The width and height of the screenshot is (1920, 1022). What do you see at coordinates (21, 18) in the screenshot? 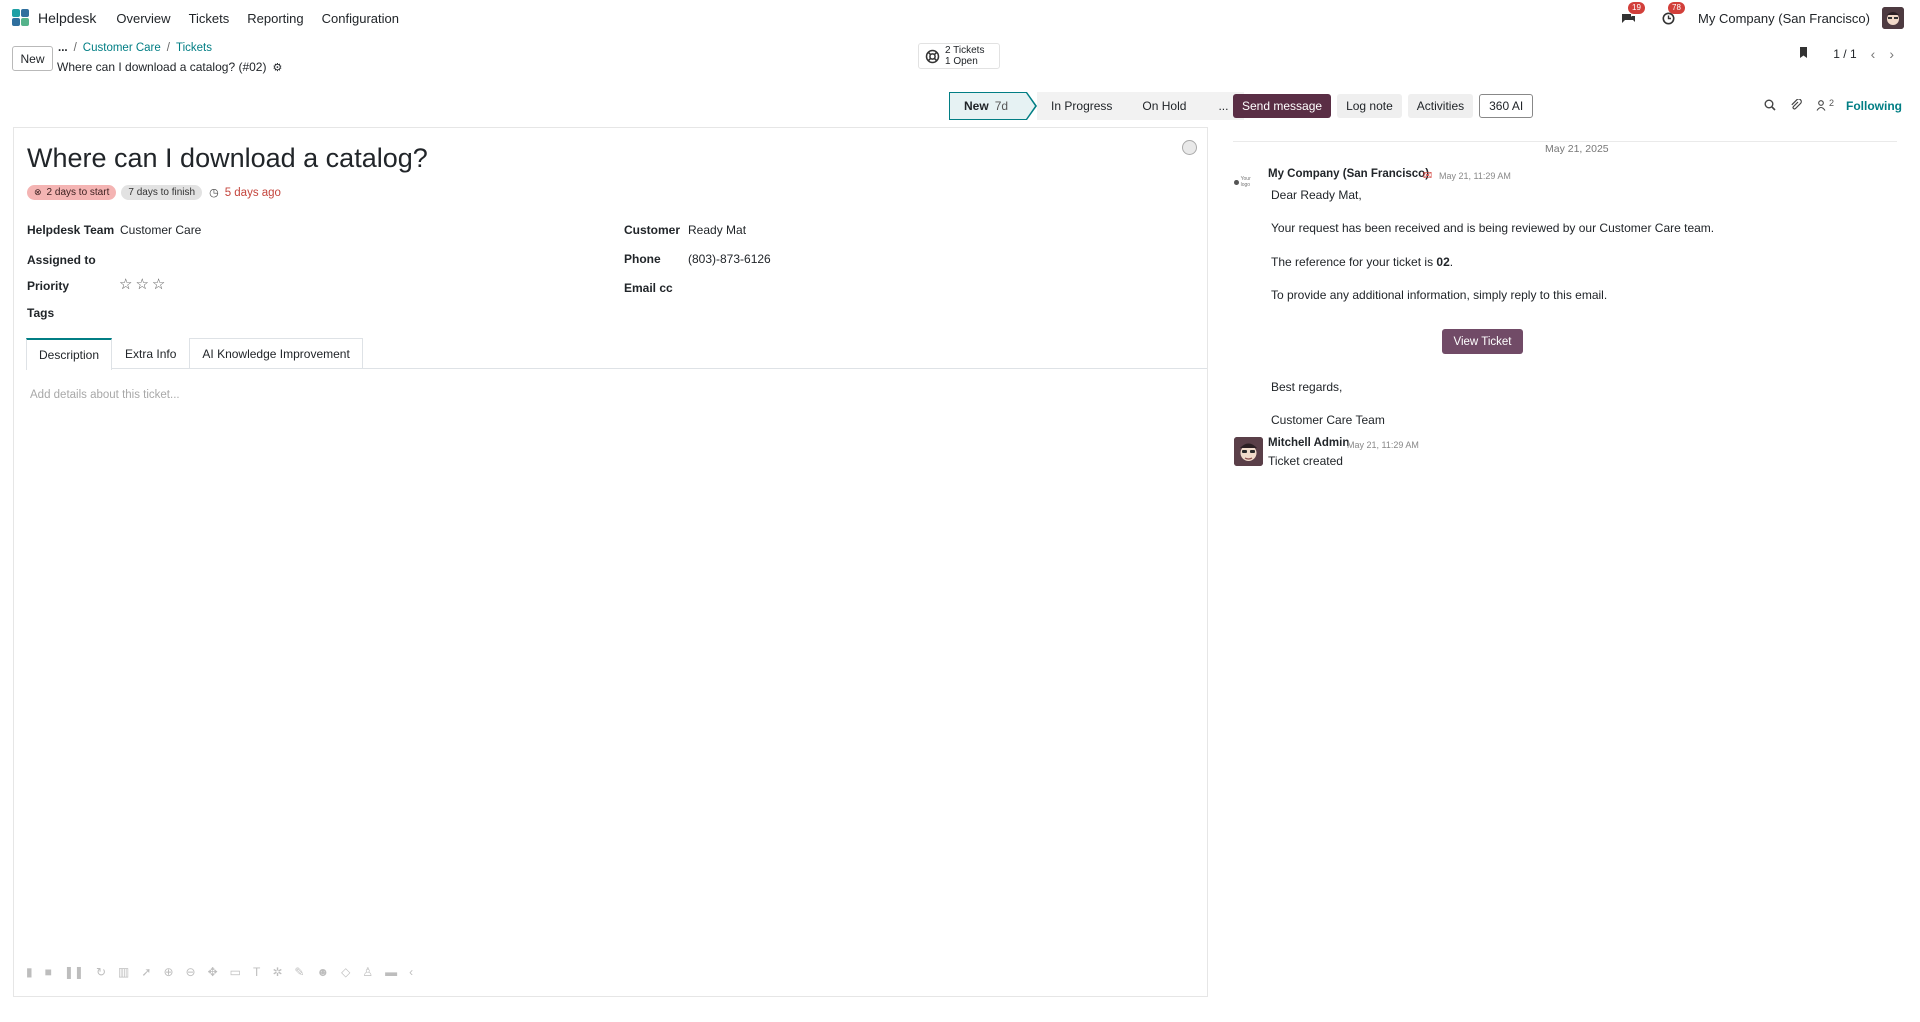
I see `helpdesk-logo-icon` at bounding box center [21, 18].